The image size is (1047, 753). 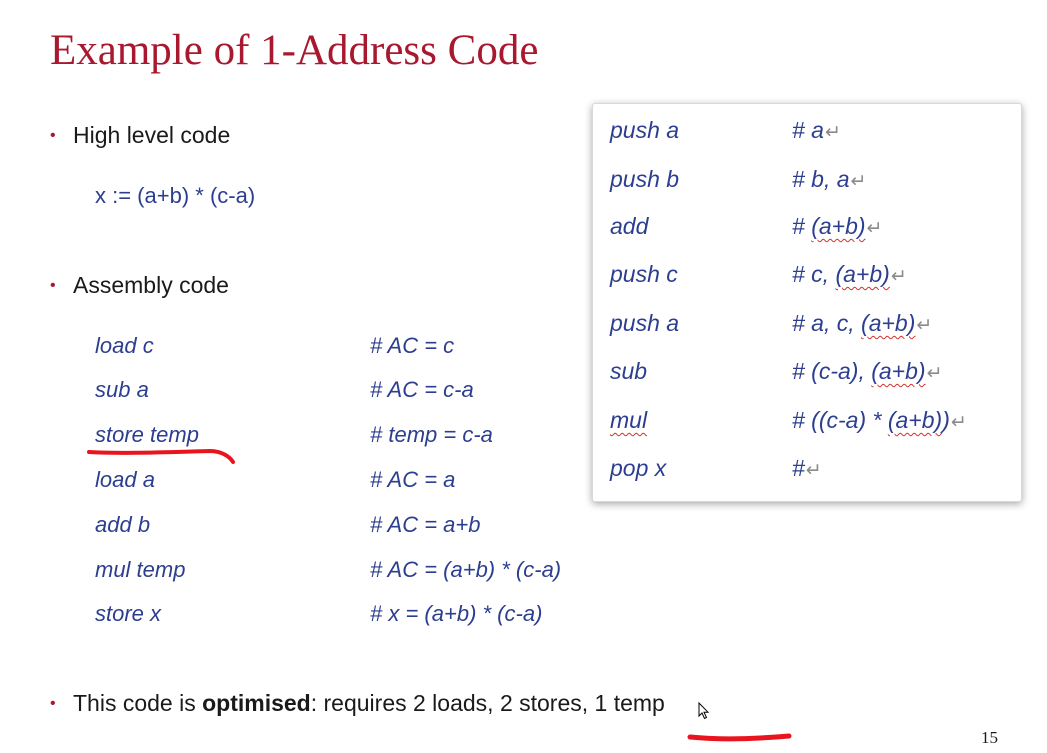 What do you see at coordinates (422, 389) in the screenshot?
I see `assembly-comment: # AC = c-a` at bounding box center [422, 389].